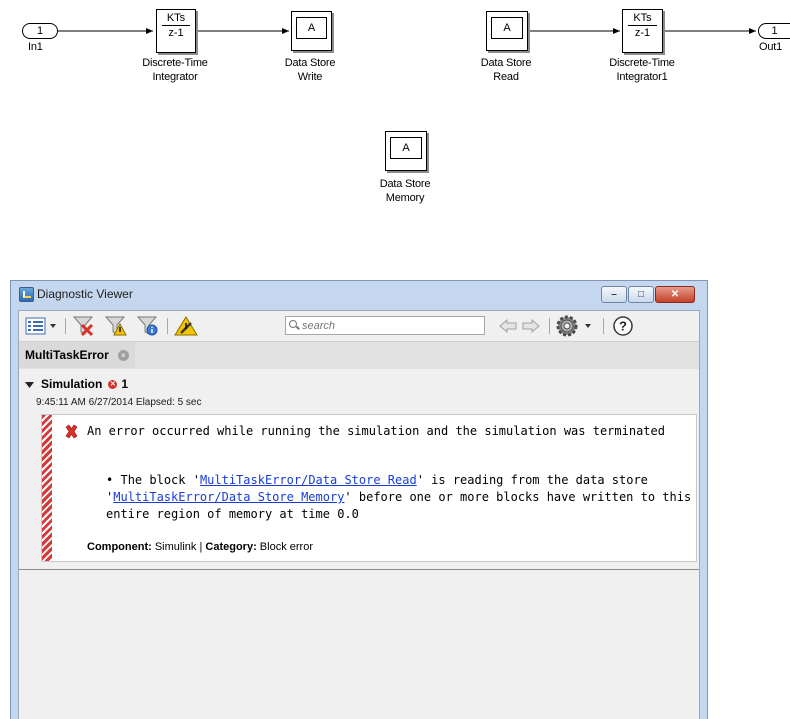 This screenshot has width=790, height=719. I want to click on data-store-read-block: A, so click(507, 31).